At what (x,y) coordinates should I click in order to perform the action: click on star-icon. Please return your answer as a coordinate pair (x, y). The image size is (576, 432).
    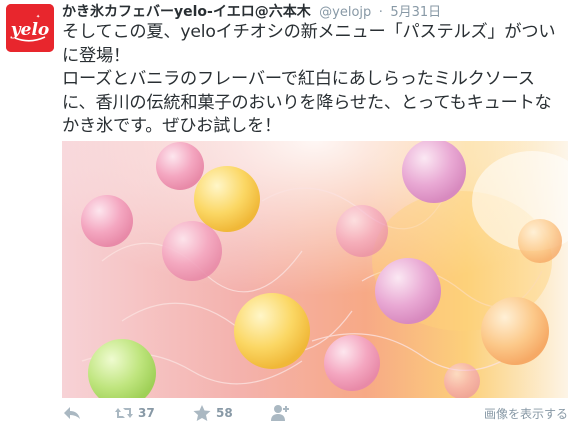
    Looking at the image, I should click on (202, 413).